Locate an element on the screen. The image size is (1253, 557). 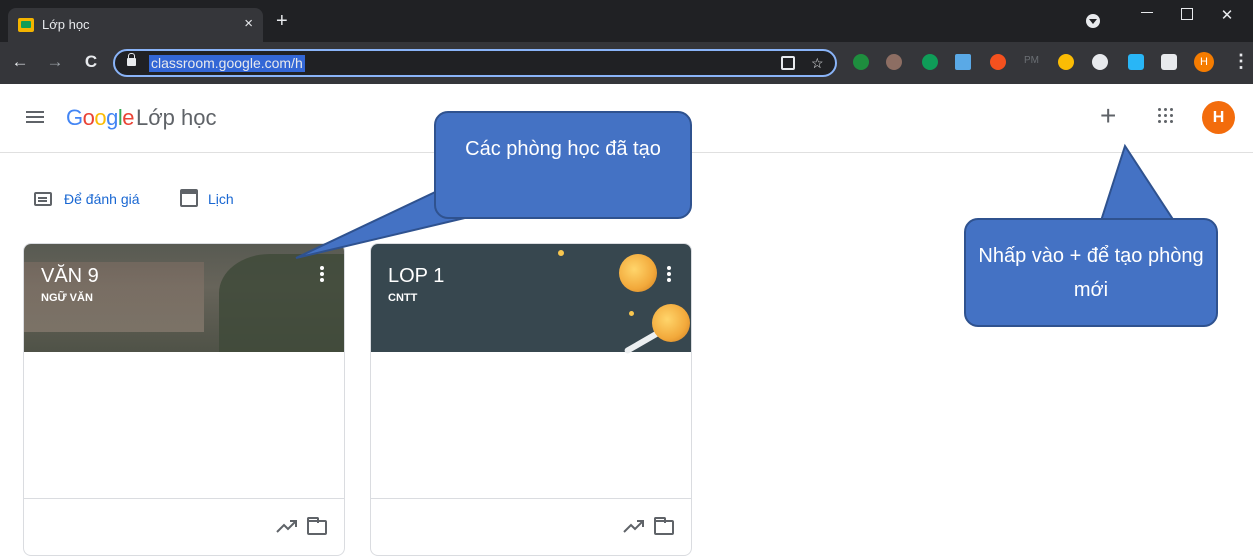
callout-pointer-add is located at coordinates (1138, 184).